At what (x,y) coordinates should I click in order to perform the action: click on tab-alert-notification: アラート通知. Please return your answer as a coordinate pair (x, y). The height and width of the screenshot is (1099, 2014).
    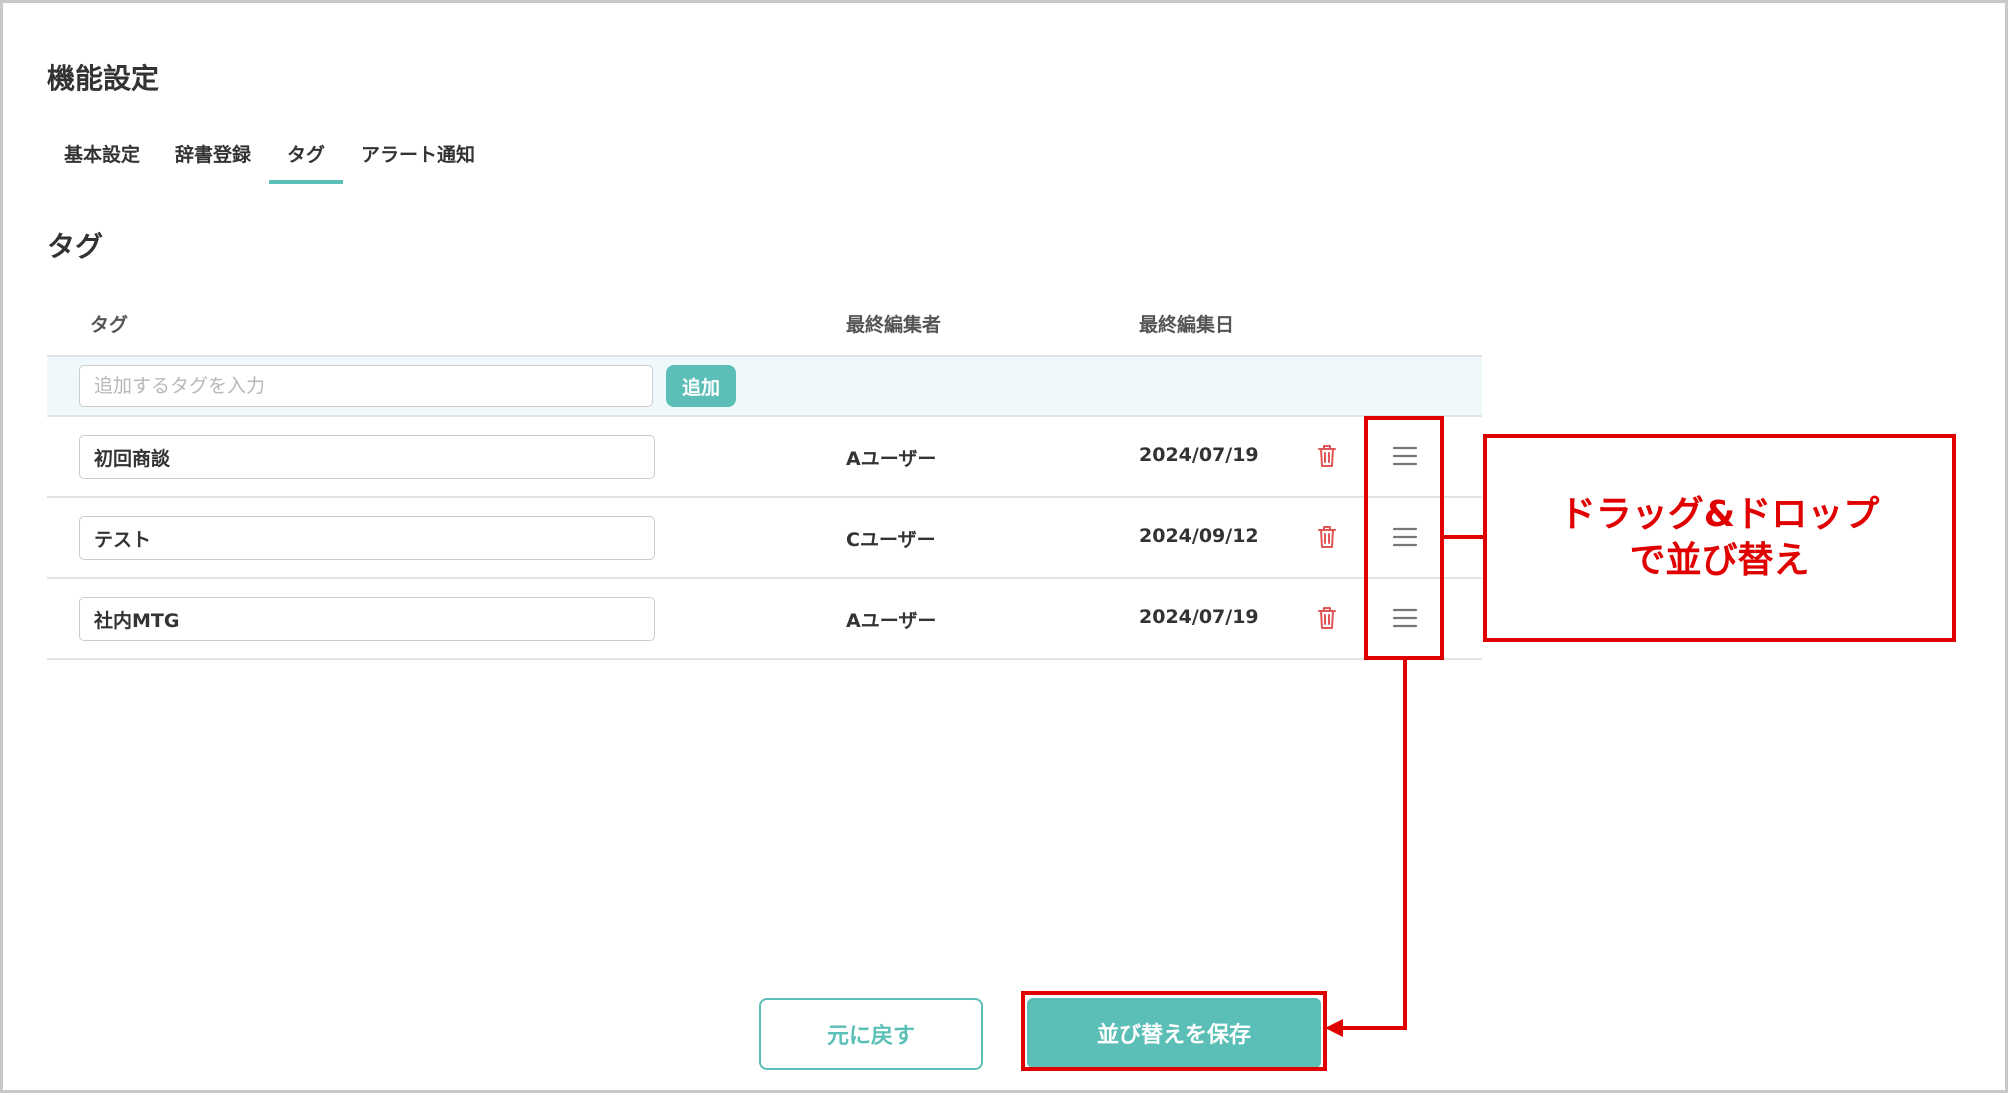
    Looking at the image, I should click on (418, 153).